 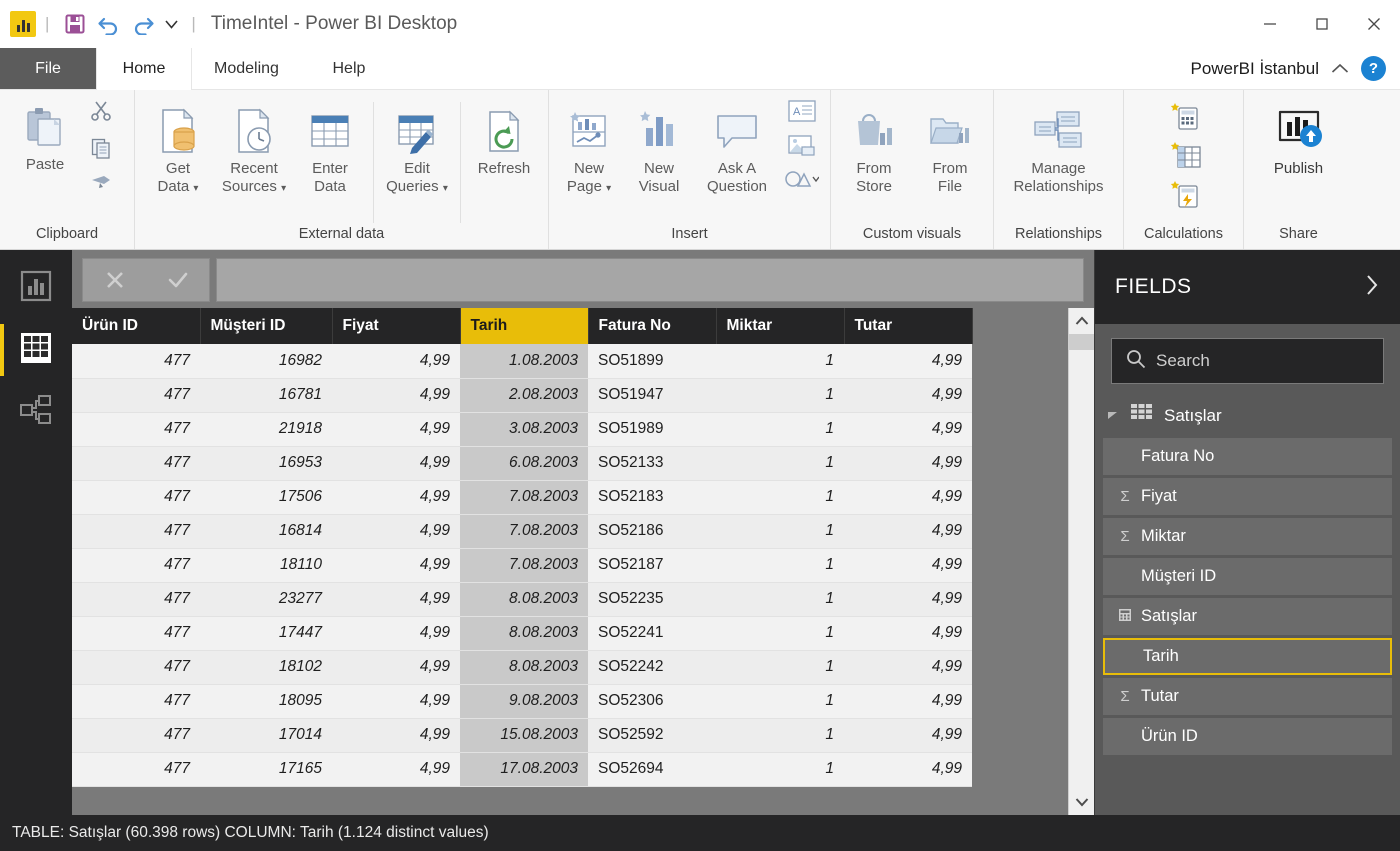 What do you see at coordinates (1322, 24) in the screenshot?
I see `maximize-button` at bounding box center [1322, 24].